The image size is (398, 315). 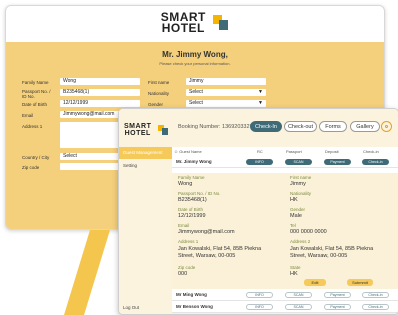 What do you see at coordinates (365, 126) in the screenshot?
I see `gallery-button: Gallery` at bounding box center [365, 126].